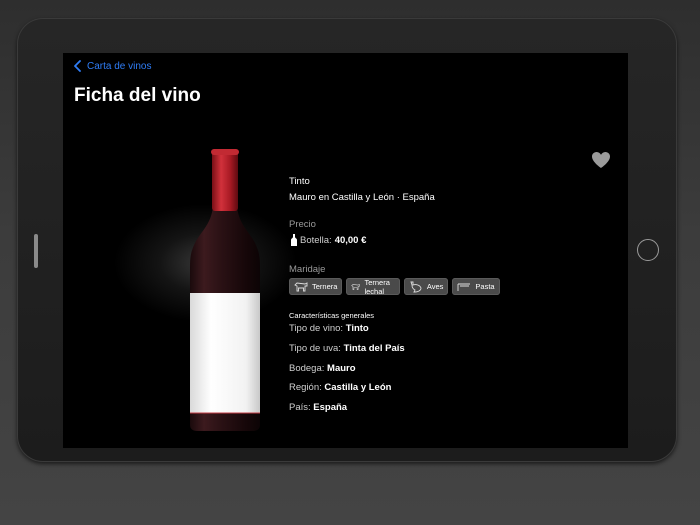 Image resolution: width=700 pixels, height=525 pixels. Describe the element at coordinates (325, 286) in the screenshot. I see `pairing-label: Ternera` at that location.